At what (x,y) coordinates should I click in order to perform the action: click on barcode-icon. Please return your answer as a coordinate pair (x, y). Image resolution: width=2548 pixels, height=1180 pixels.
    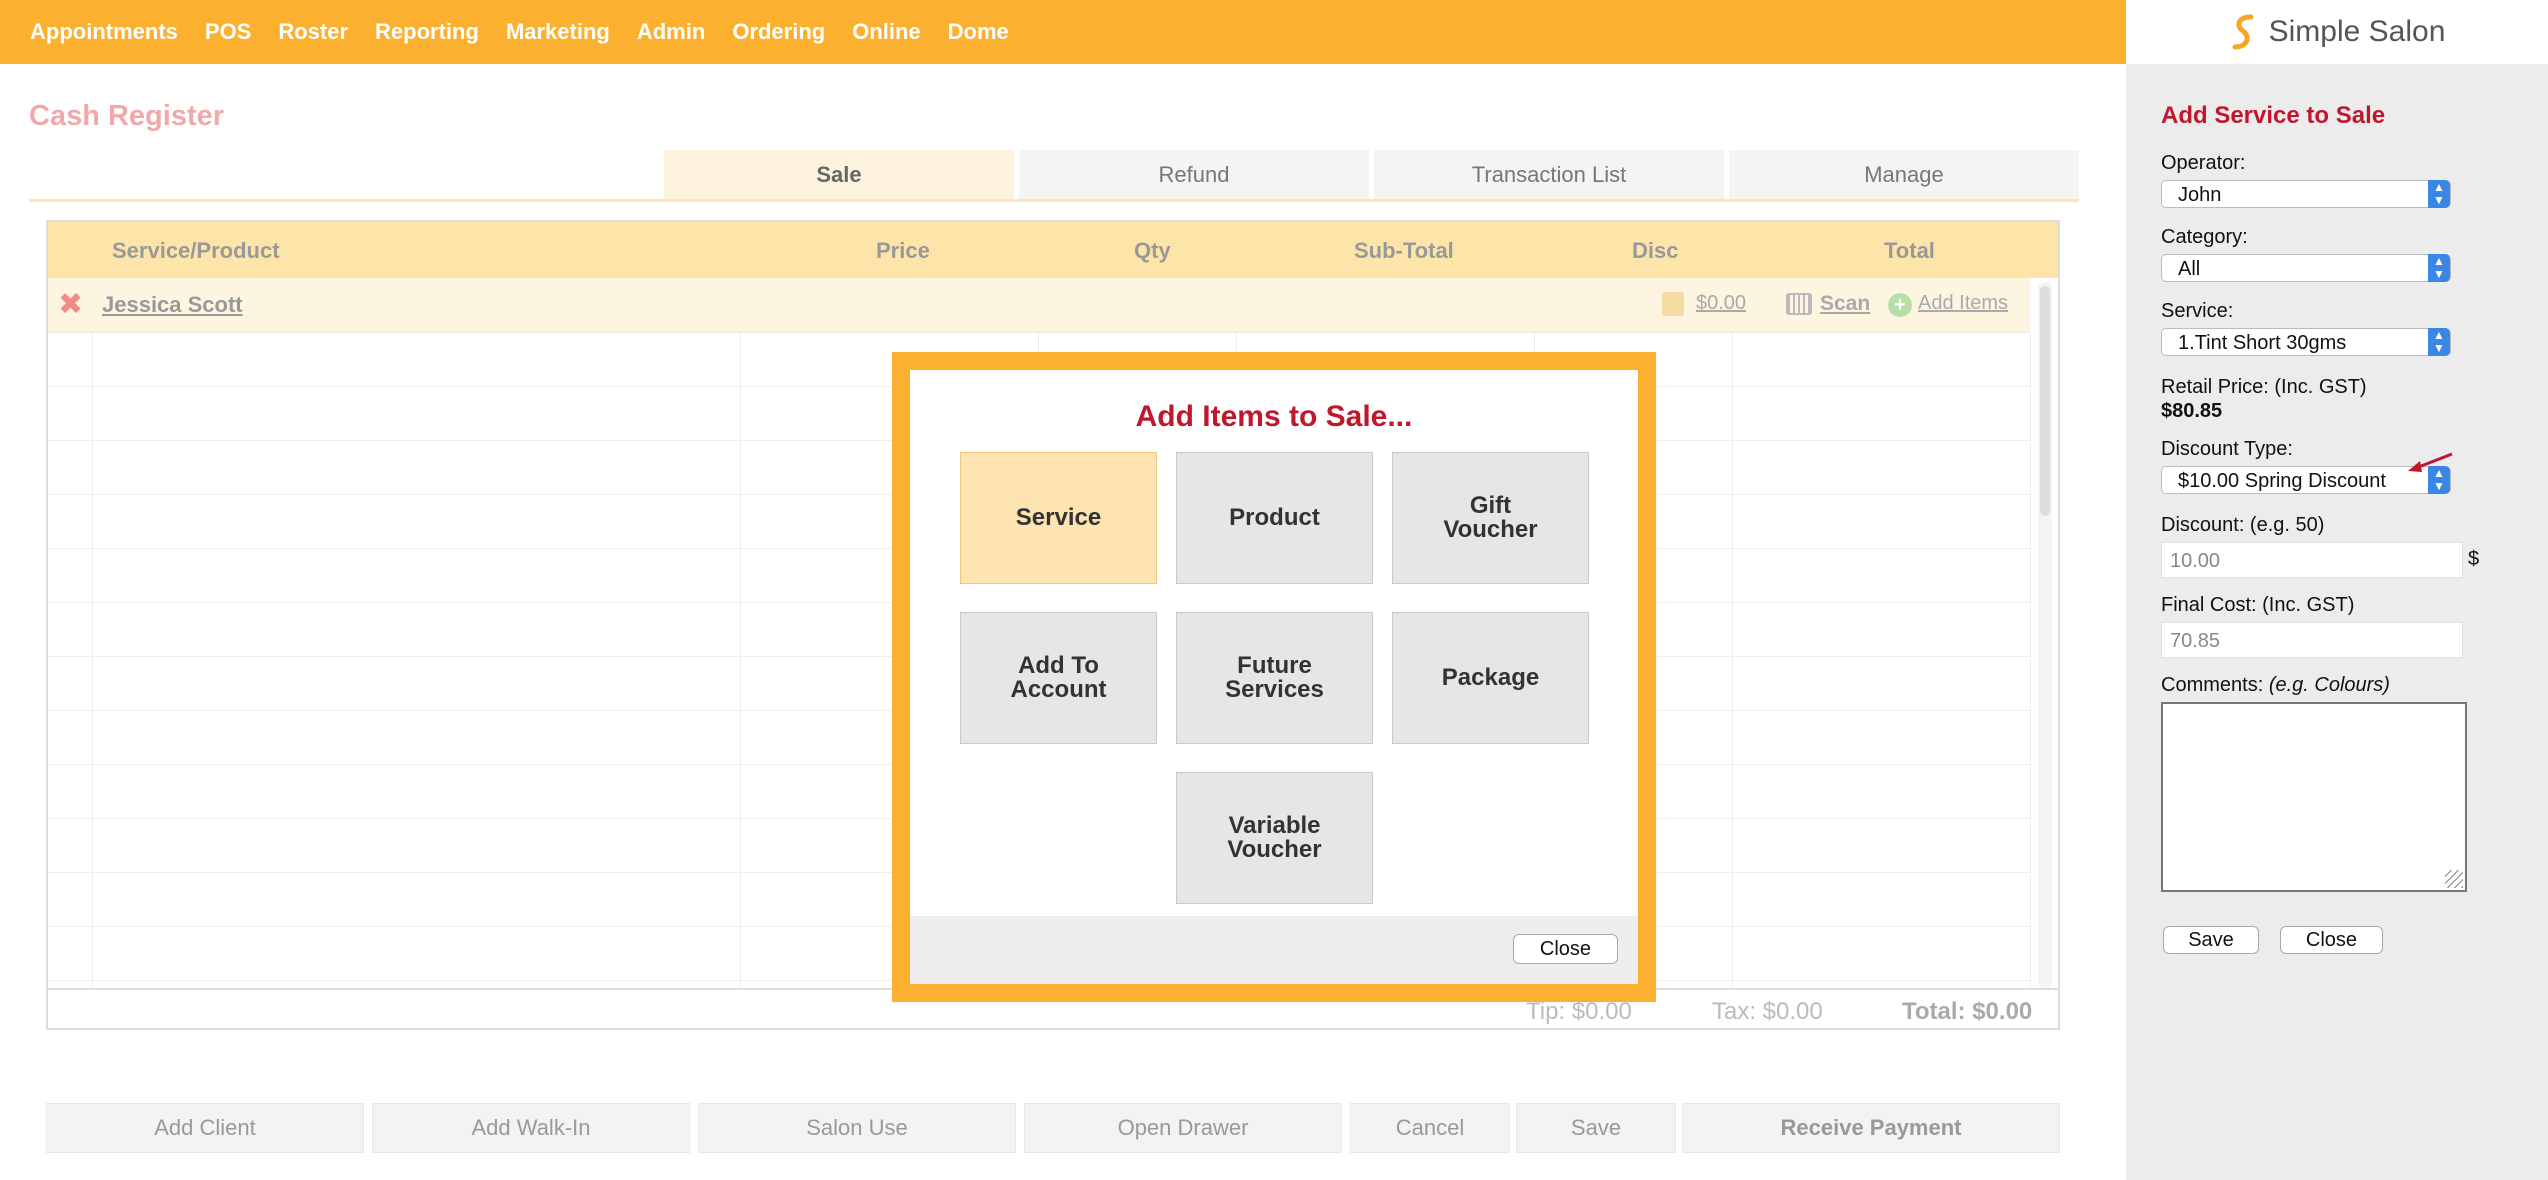
    Looking at the image, I should click on (1799, 304).